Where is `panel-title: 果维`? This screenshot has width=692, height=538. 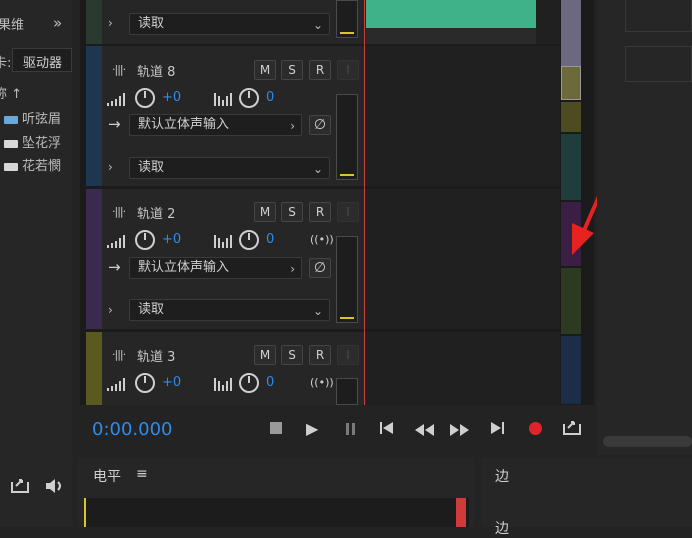 panel-title: 果维 is located at coordinates (12, 25).